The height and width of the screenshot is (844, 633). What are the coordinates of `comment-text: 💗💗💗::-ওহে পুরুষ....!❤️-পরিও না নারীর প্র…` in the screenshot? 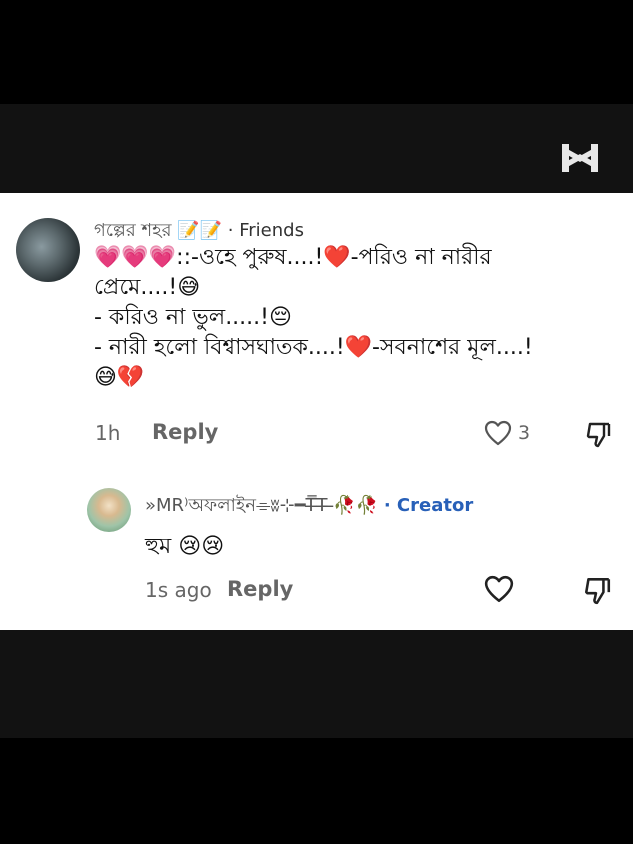 It's located at (354, 318).